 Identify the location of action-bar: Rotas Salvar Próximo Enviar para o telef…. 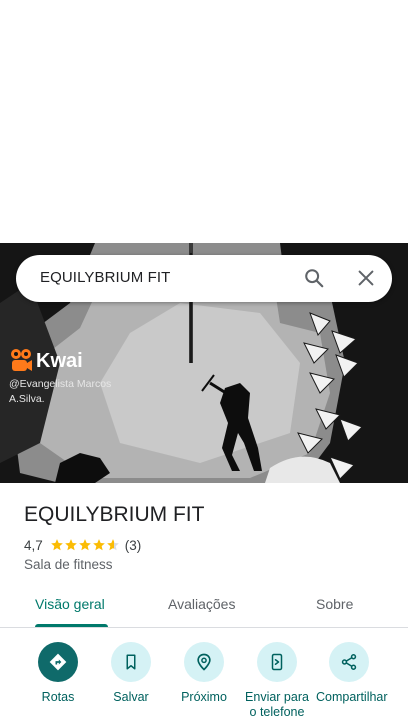
(204, 683).